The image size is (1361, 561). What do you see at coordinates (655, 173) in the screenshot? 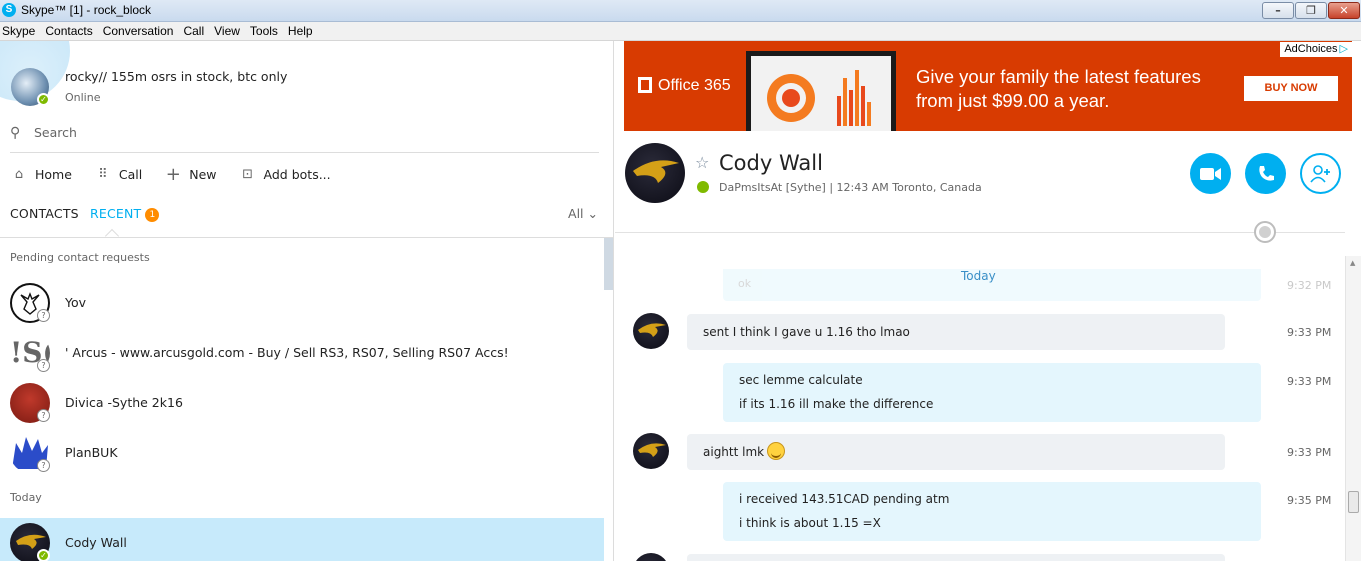
I see `contact-avatar` at bounding box center [655, 173].